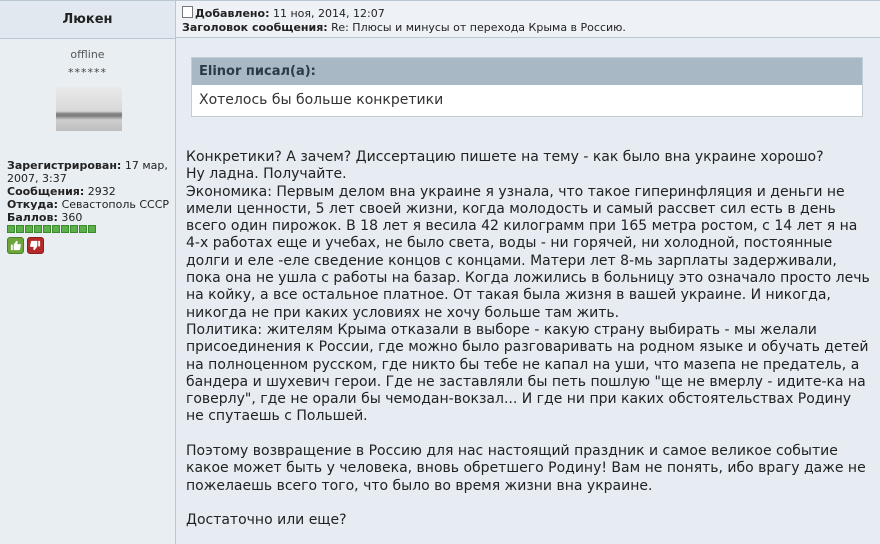 This screenshot has width=880, height=544. What do you see at coordinates (87, 20) in the screenshot?
I see `author-name: Люкен` at bounding box center [87, 20].